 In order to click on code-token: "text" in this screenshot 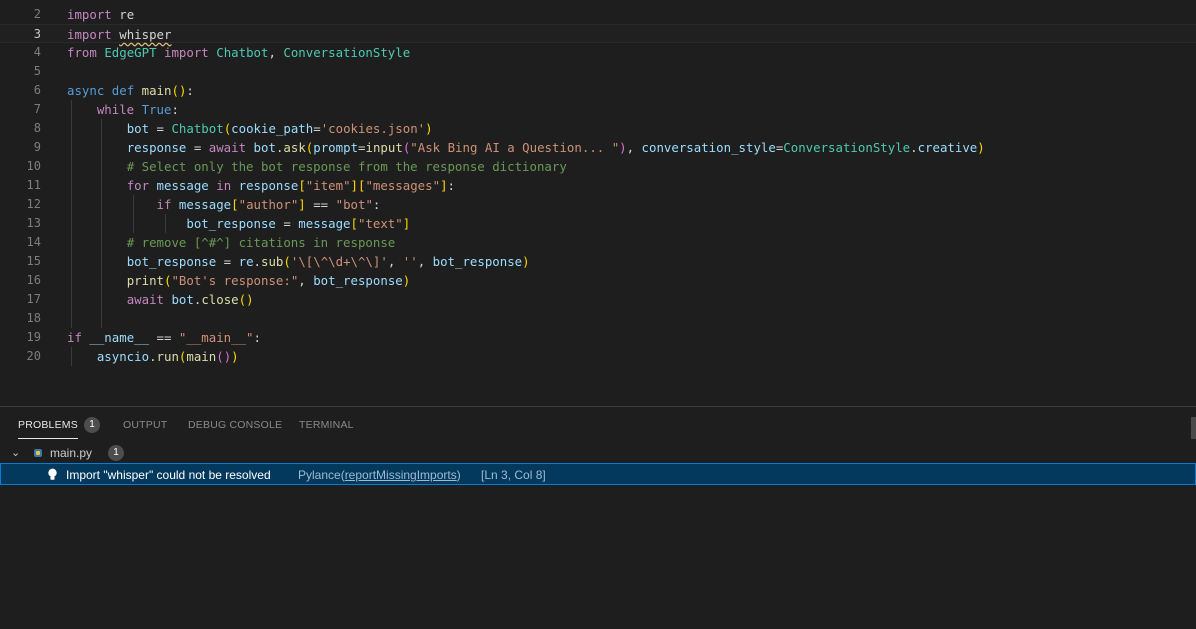, I will do `click(380, 223)`.